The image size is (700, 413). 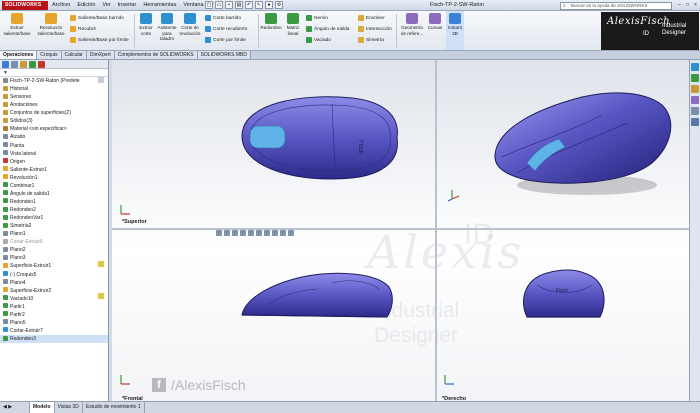 I want to click on solidworks-logo: SOLIDWORKS, so click(x=25, y=5).